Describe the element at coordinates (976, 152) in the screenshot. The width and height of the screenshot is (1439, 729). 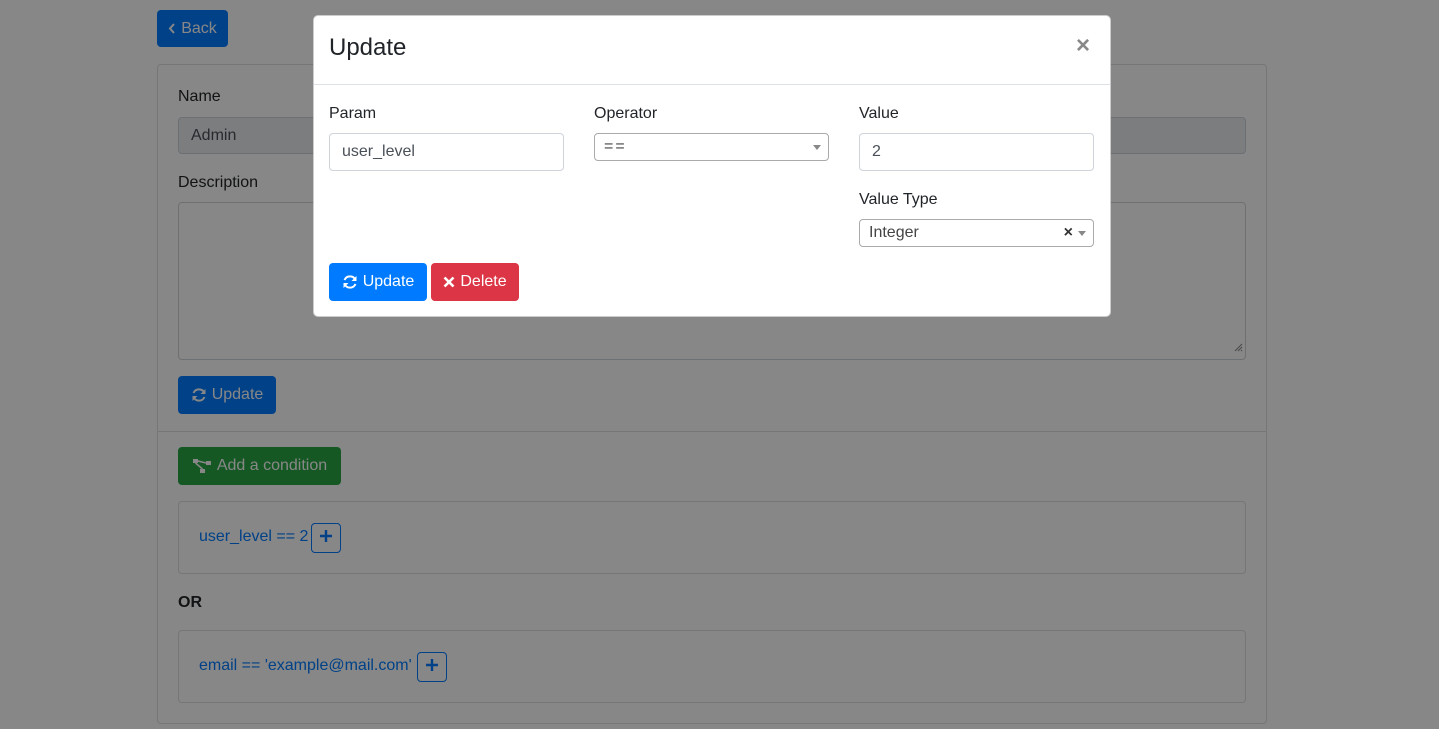
I see `value-input: 2` at that location.